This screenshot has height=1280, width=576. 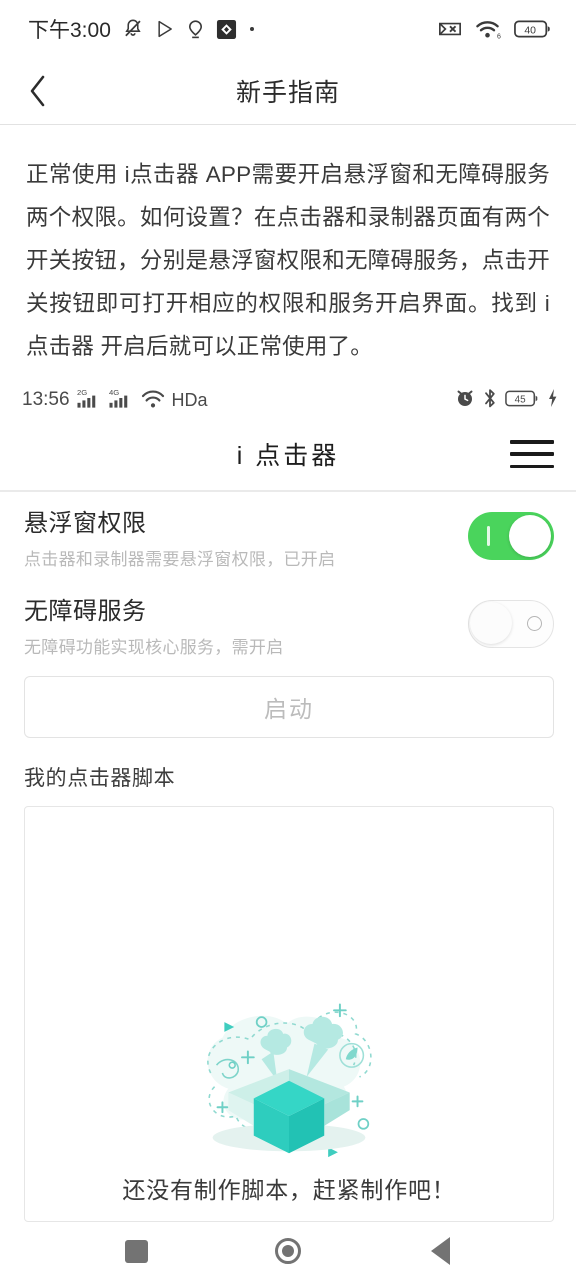 I want to click on hd-label: HDa, so click(x=189, y=400).